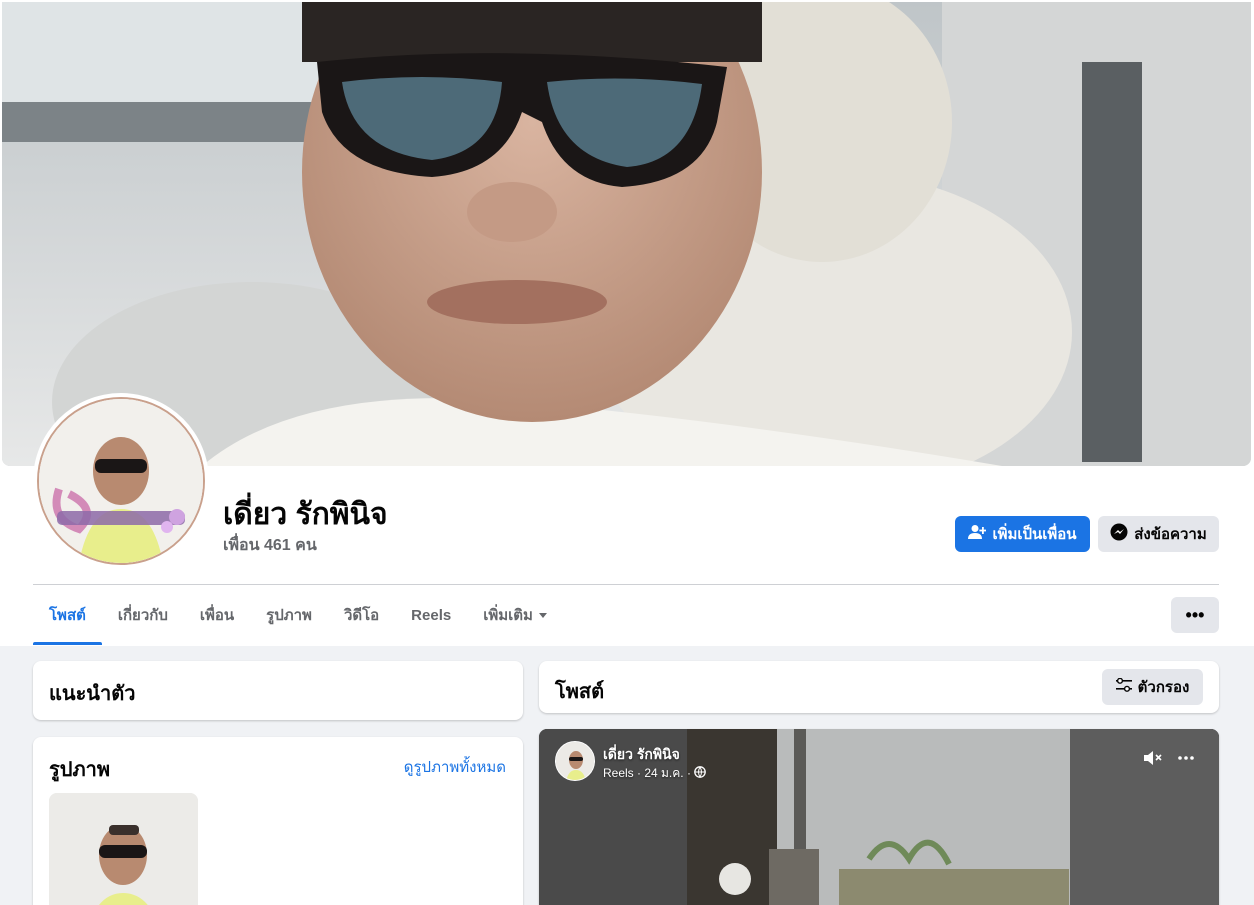  What do you see at coordinates (80, 770) in the screenshot?
I see `photos-title: รูปภาพ` at bounding box center [80, 770].